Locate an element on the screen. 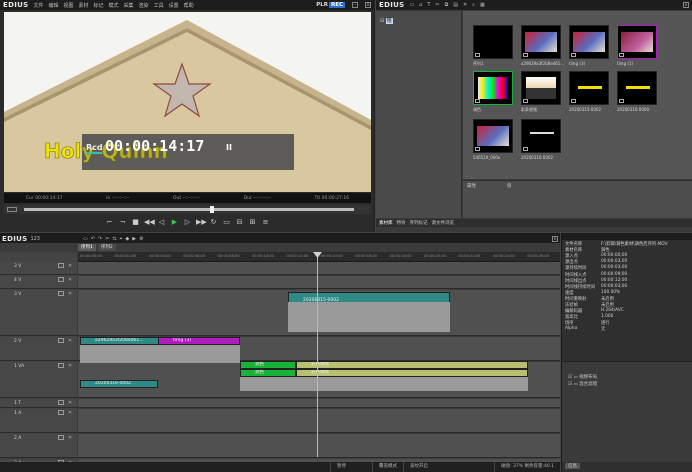  tc-in: In --:--:--:-- is located at coordinates (117, 198).